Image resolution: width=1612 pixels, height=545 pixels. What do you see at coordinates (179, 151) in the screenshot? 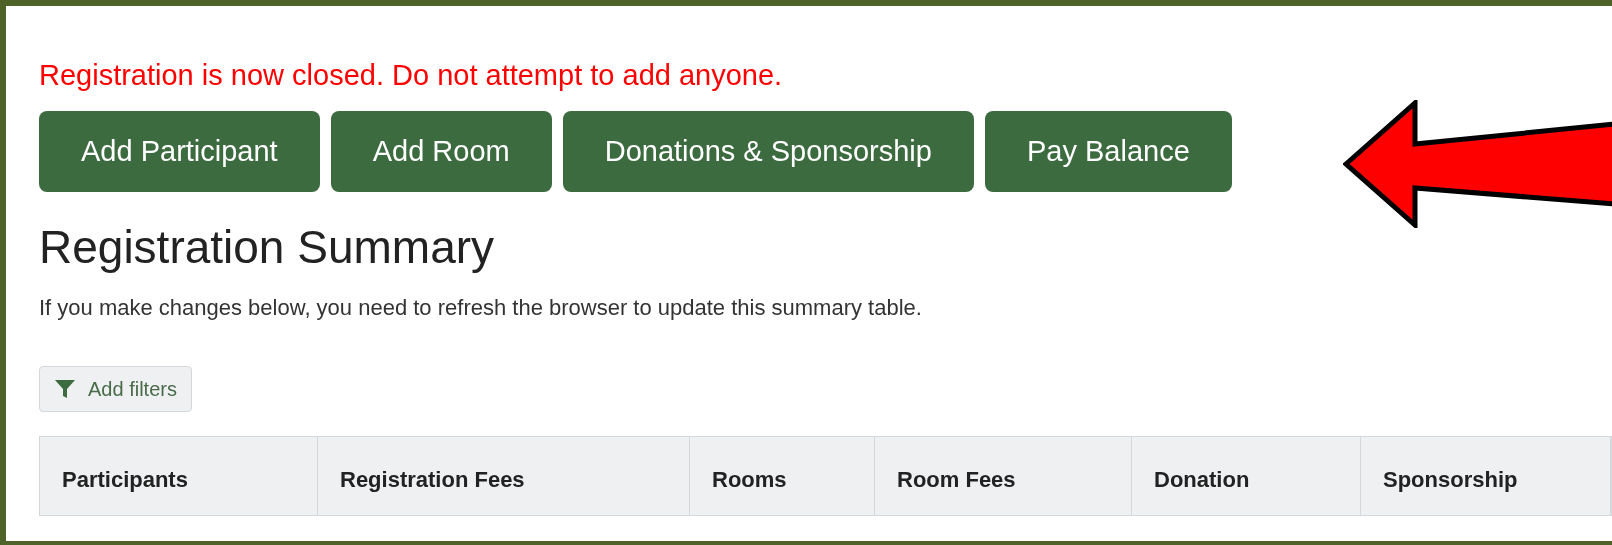
I see `action-button: Add Participant` at bounding box center [179, 151].